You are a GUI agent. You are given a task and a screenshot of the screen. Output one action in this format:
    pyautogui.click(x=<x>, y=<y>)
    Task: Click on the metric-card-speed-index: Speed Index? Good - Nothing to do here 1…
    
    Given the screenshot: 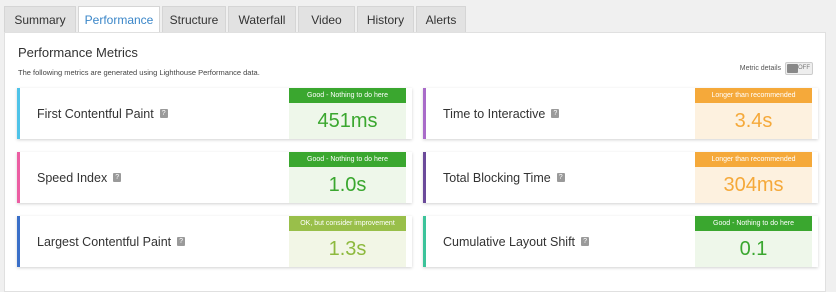 What is the action you would take?
    pyautogui.click(x=214, y=177)
    